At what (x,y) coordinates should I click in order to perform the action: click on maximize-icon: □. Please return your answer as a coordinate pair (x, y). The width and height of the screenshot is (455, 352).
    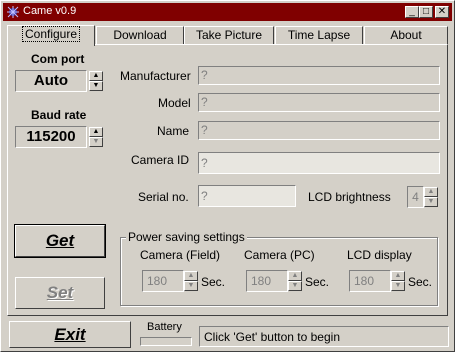
    Looking at the image, I should click on (426, 11).